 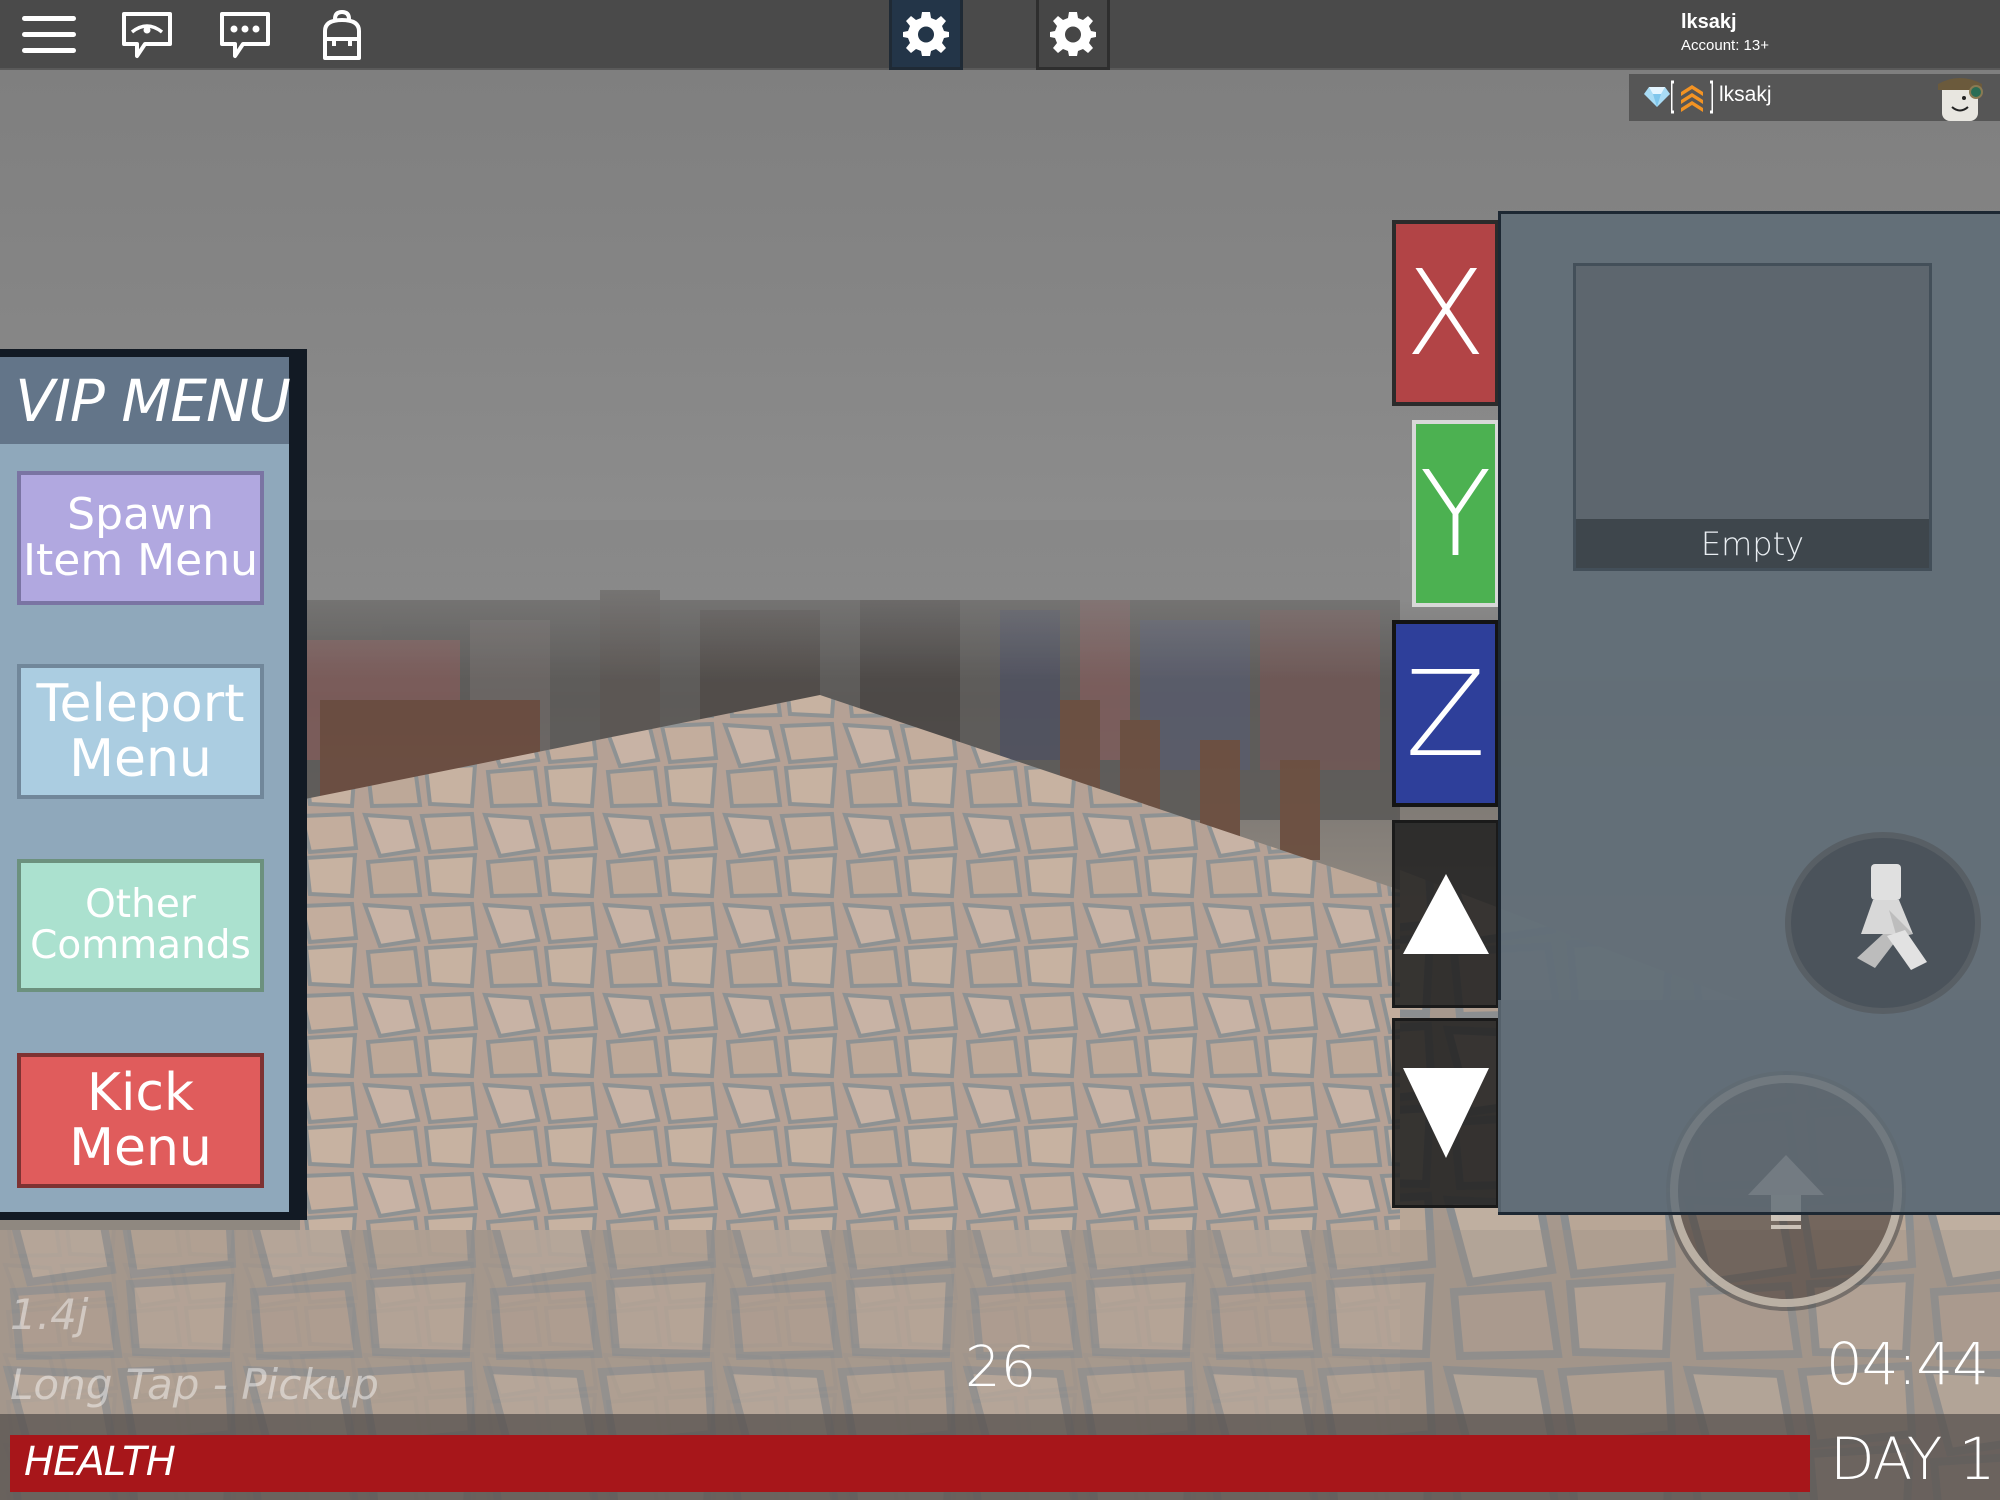 I want to click on avatar-thumbnail, so click(x=1960, y=99).